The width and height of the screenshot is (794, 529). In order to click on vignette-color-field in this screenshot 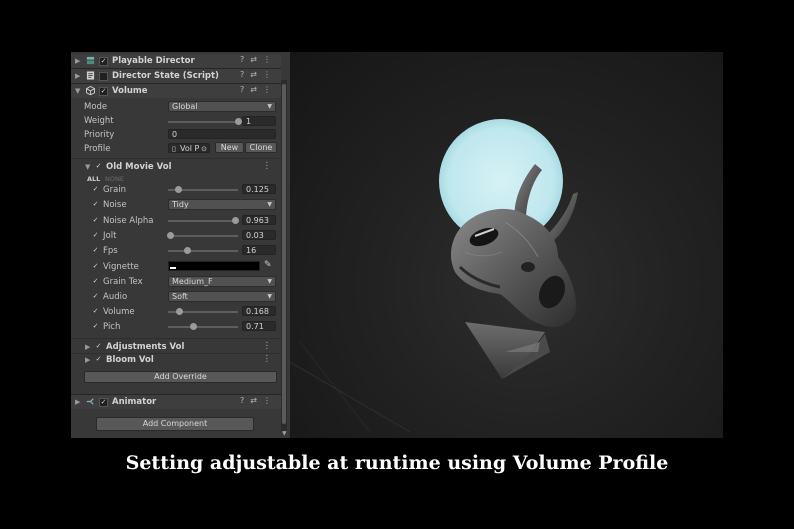, I will do `click(214, 266)`.